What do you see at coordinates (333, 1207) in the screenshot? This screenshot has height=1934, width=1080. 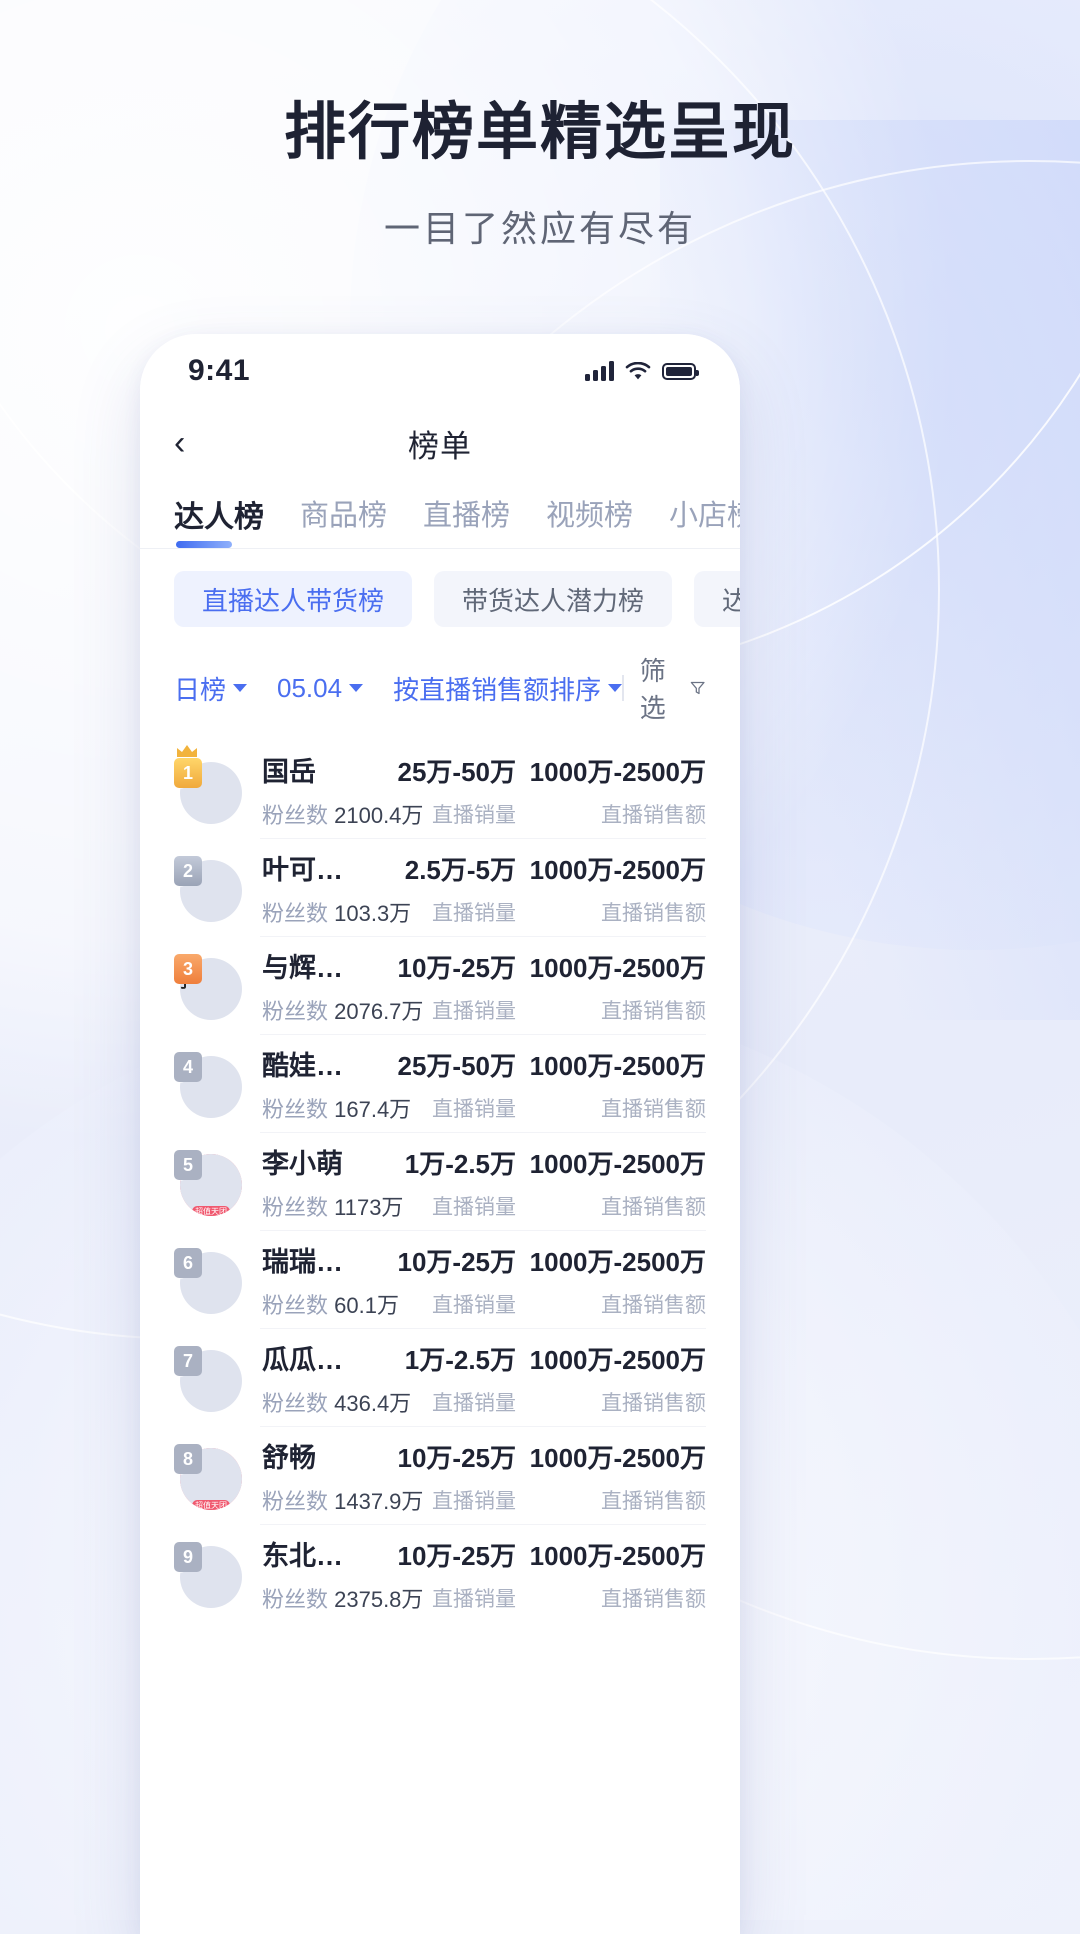 I see `fans-count: 粉丝数 1173万` at bounding box center [333, 1207].